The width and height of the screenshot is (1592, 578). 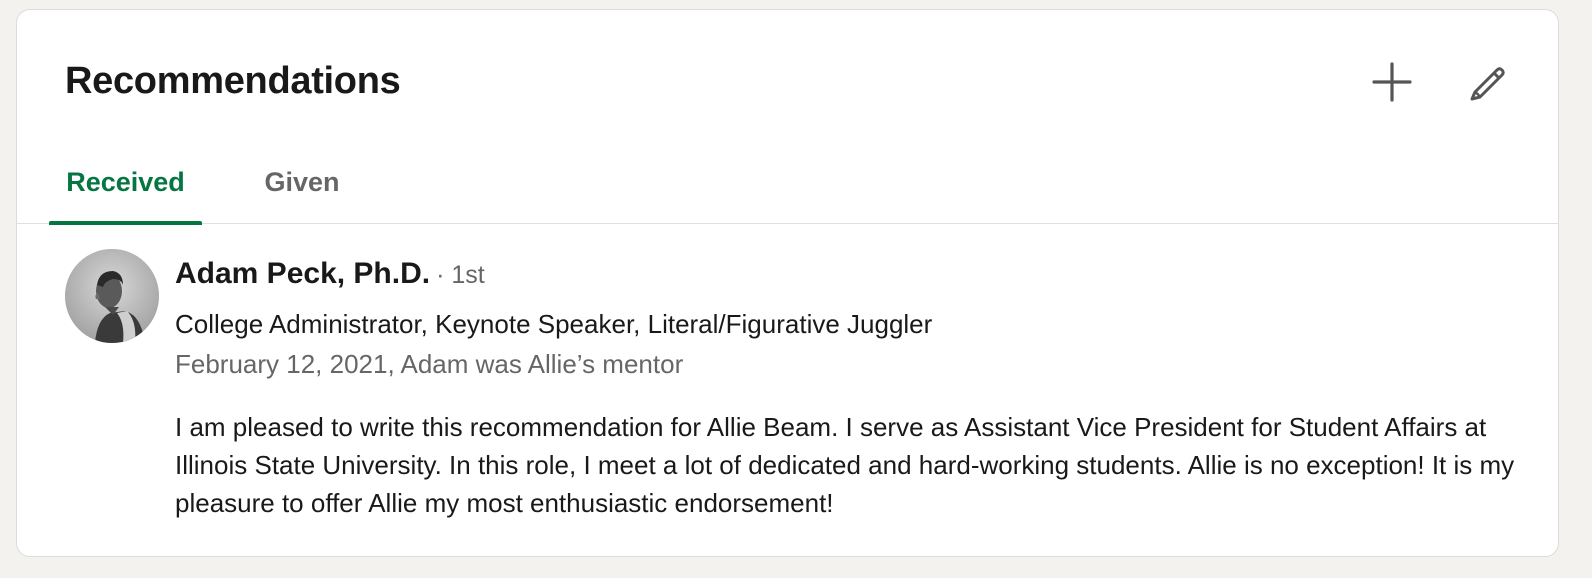 I want to click on profile-photo, so click(x=112, y=296).